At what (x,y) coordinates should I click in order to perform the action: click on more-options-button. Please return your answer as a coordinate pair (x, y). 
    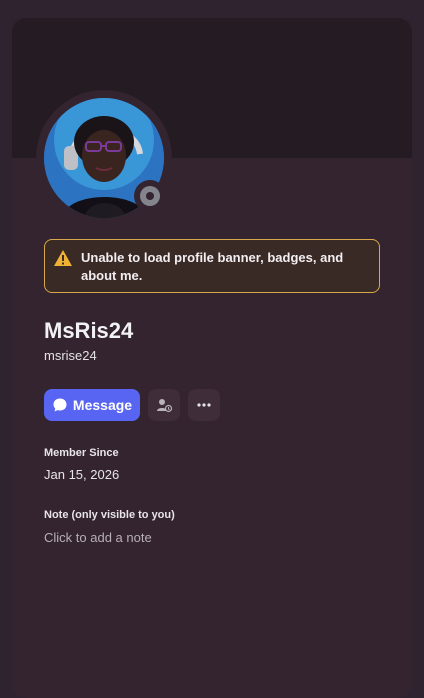
    Looking at the image, I should click on (204, 405).